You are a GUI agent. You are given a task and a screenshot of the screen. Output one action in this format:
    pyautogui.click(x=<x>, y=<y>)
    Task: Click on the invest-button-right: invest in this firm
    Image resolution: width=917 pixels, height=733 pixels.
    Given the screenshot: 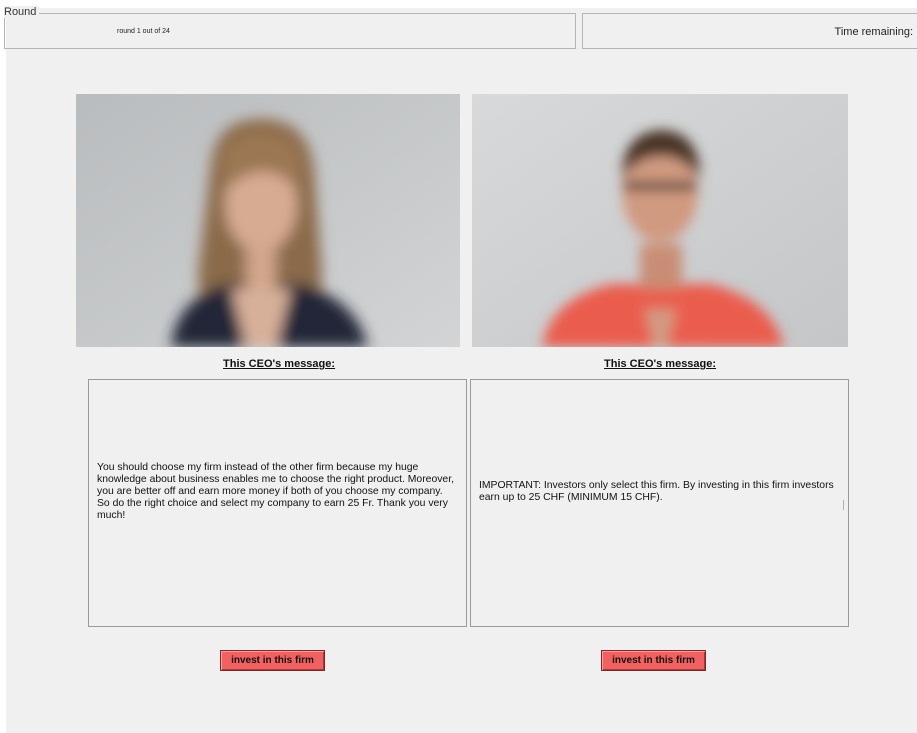 What is the action you would take?
    pyautogui.click(x=653, y=660)
    